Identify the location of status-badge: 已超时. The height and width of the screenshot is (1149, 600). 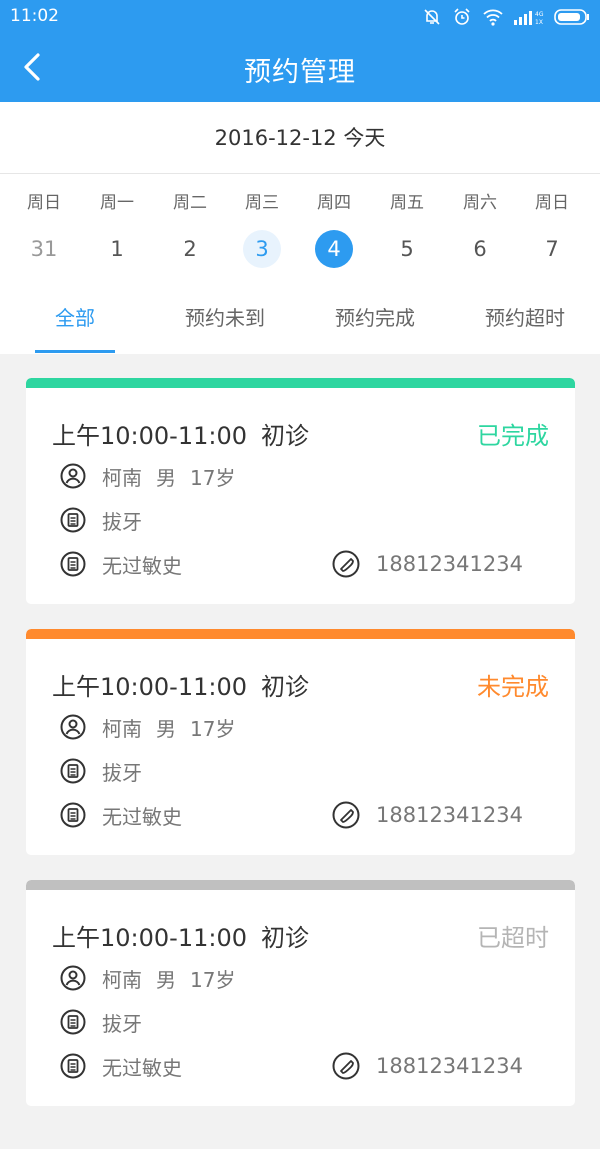
(513, 938).